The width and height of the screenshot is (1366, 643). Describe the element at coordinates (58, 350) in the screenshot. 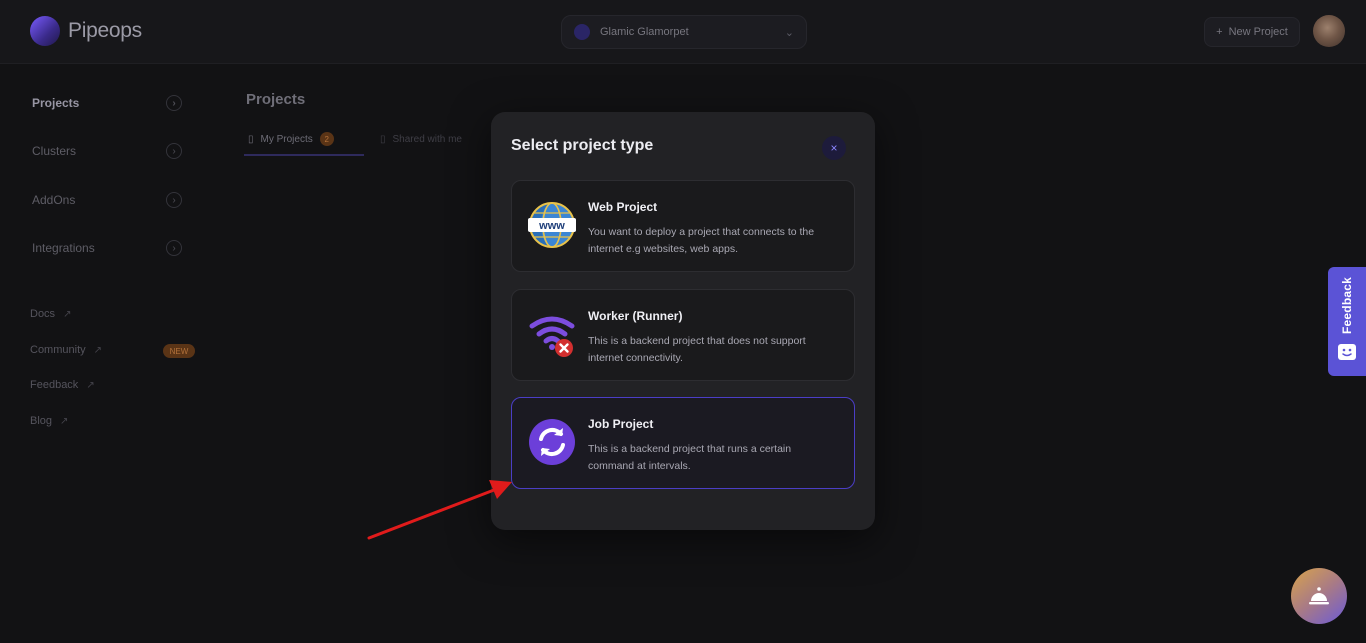

I see `sidebar-link-label: Community` at that location.